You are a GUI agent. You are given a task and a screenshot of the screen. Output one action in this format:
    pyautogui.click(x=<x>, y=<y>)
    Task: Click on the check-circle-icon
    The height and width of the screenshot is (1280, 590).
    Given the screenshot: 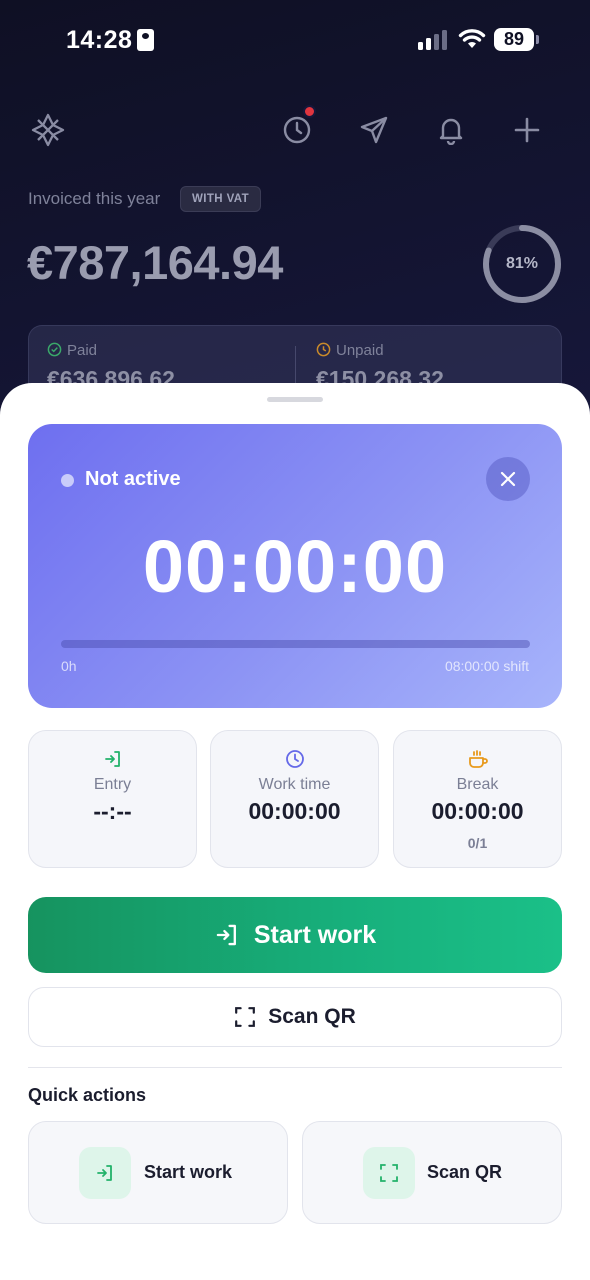 What is the action you would take?
    pyautogui.click(x=54, y=349)
    